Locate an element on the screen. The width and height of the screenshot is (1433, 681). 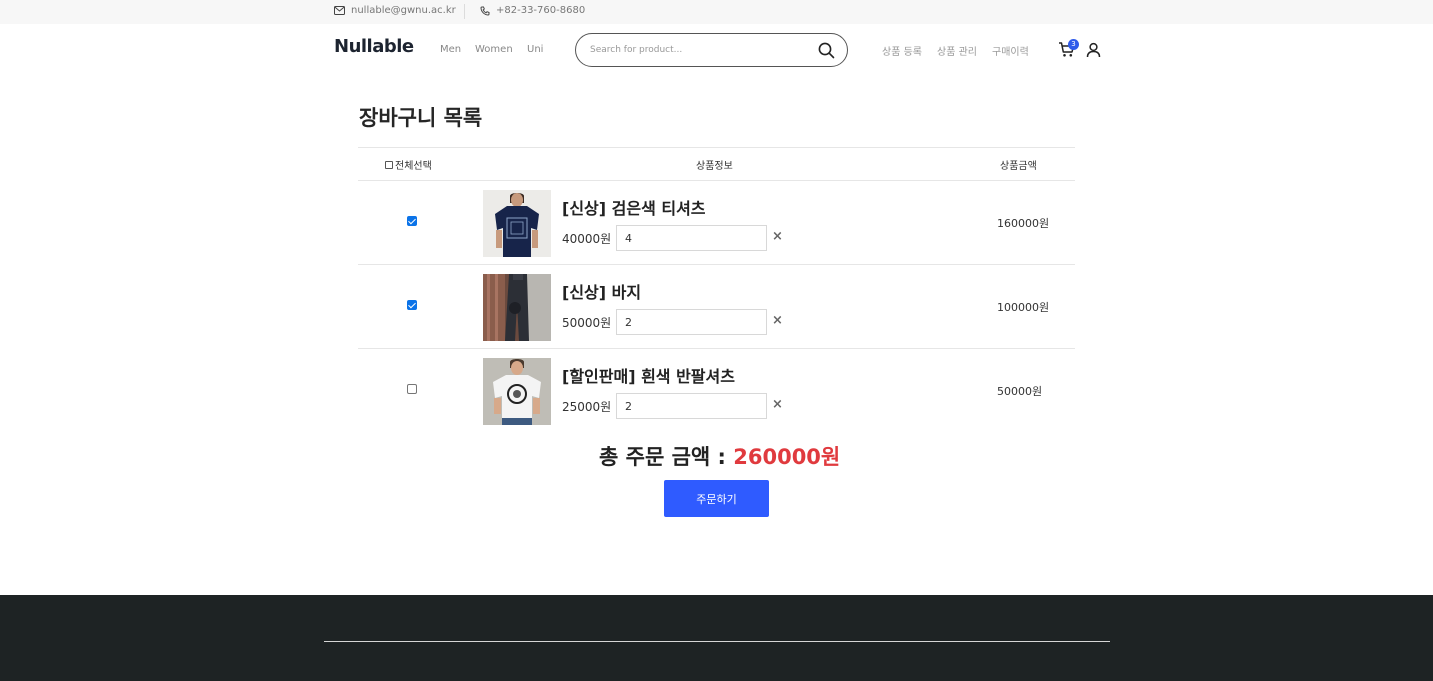
page-title: 장바구니 목록 is located at coordinates (421, 118).